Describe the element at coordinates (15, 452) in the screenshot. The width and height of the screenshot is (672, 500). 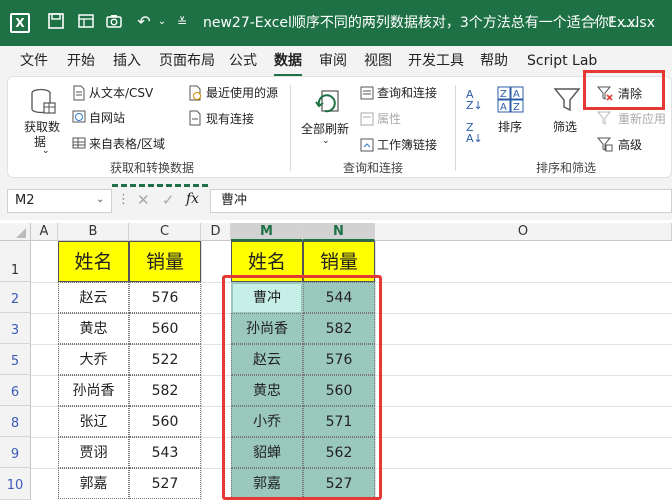
I see `row-header: 9` at that location.